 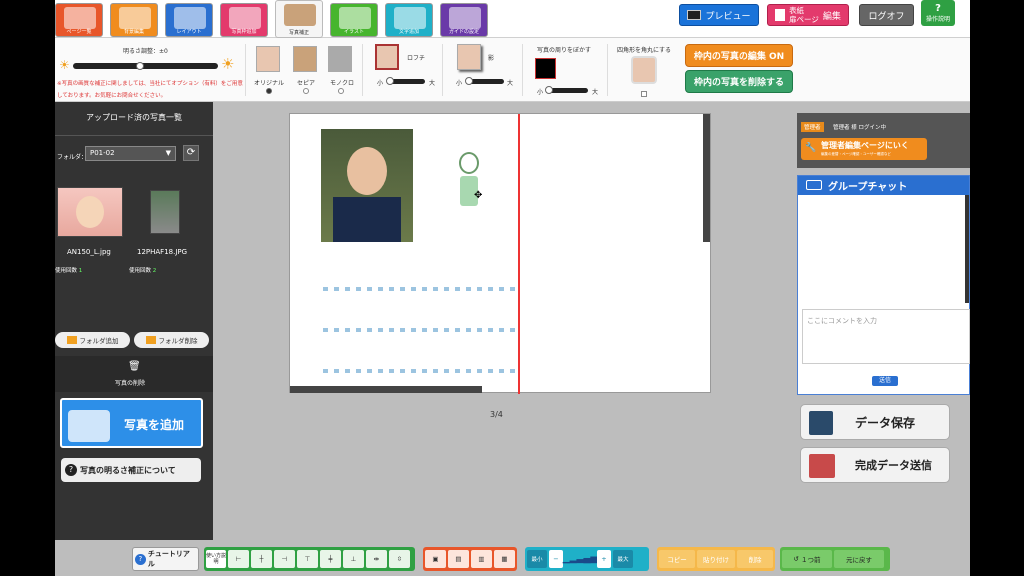 I want to click on illustration-child, so click(x=469, y=187).